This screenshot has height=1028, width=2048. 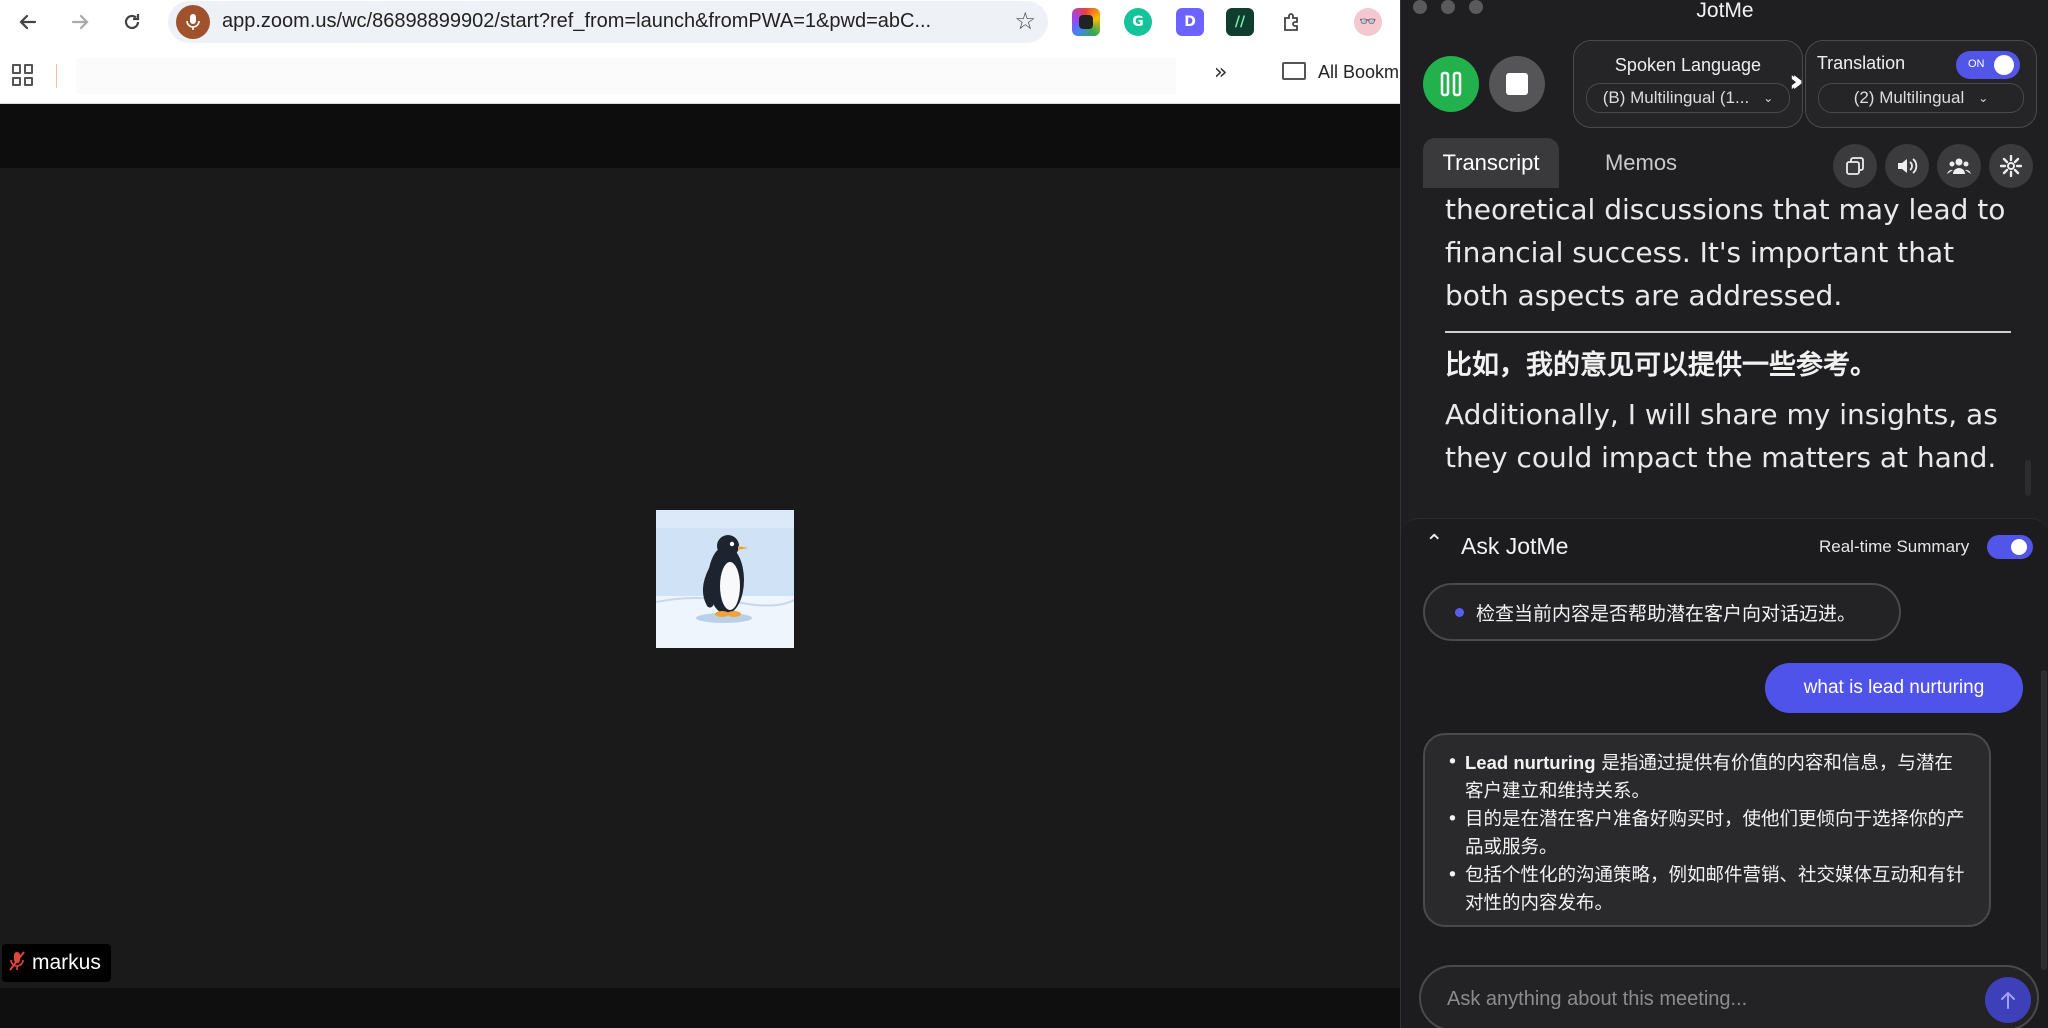 I want to click on window-title: JotMe, so click(x=1725, y=11).